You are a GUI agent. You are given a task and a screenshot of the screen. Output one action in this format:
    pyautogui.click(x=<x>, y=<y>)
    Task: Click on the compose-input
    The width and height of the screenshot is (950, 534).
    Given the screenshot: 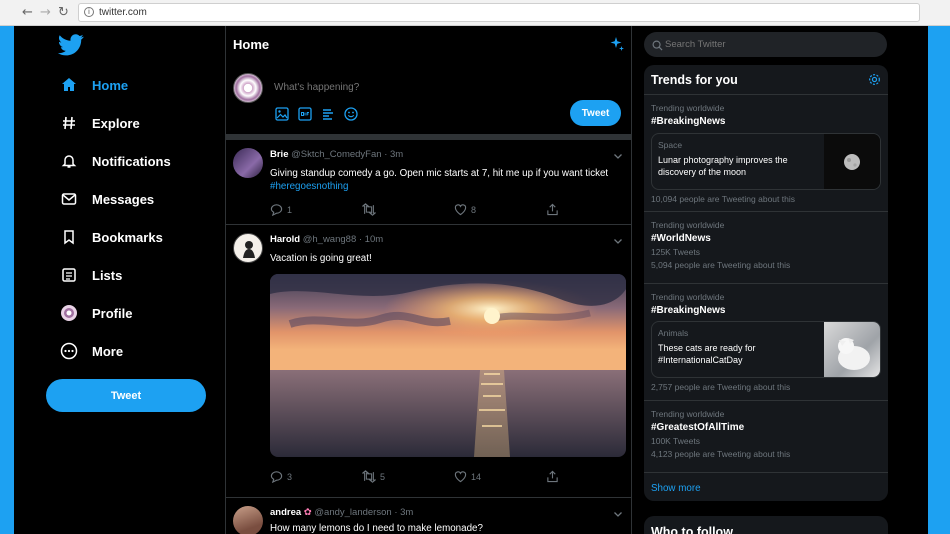 What is the action you would take?
    pyautogui.click(x=404, y=87)
    